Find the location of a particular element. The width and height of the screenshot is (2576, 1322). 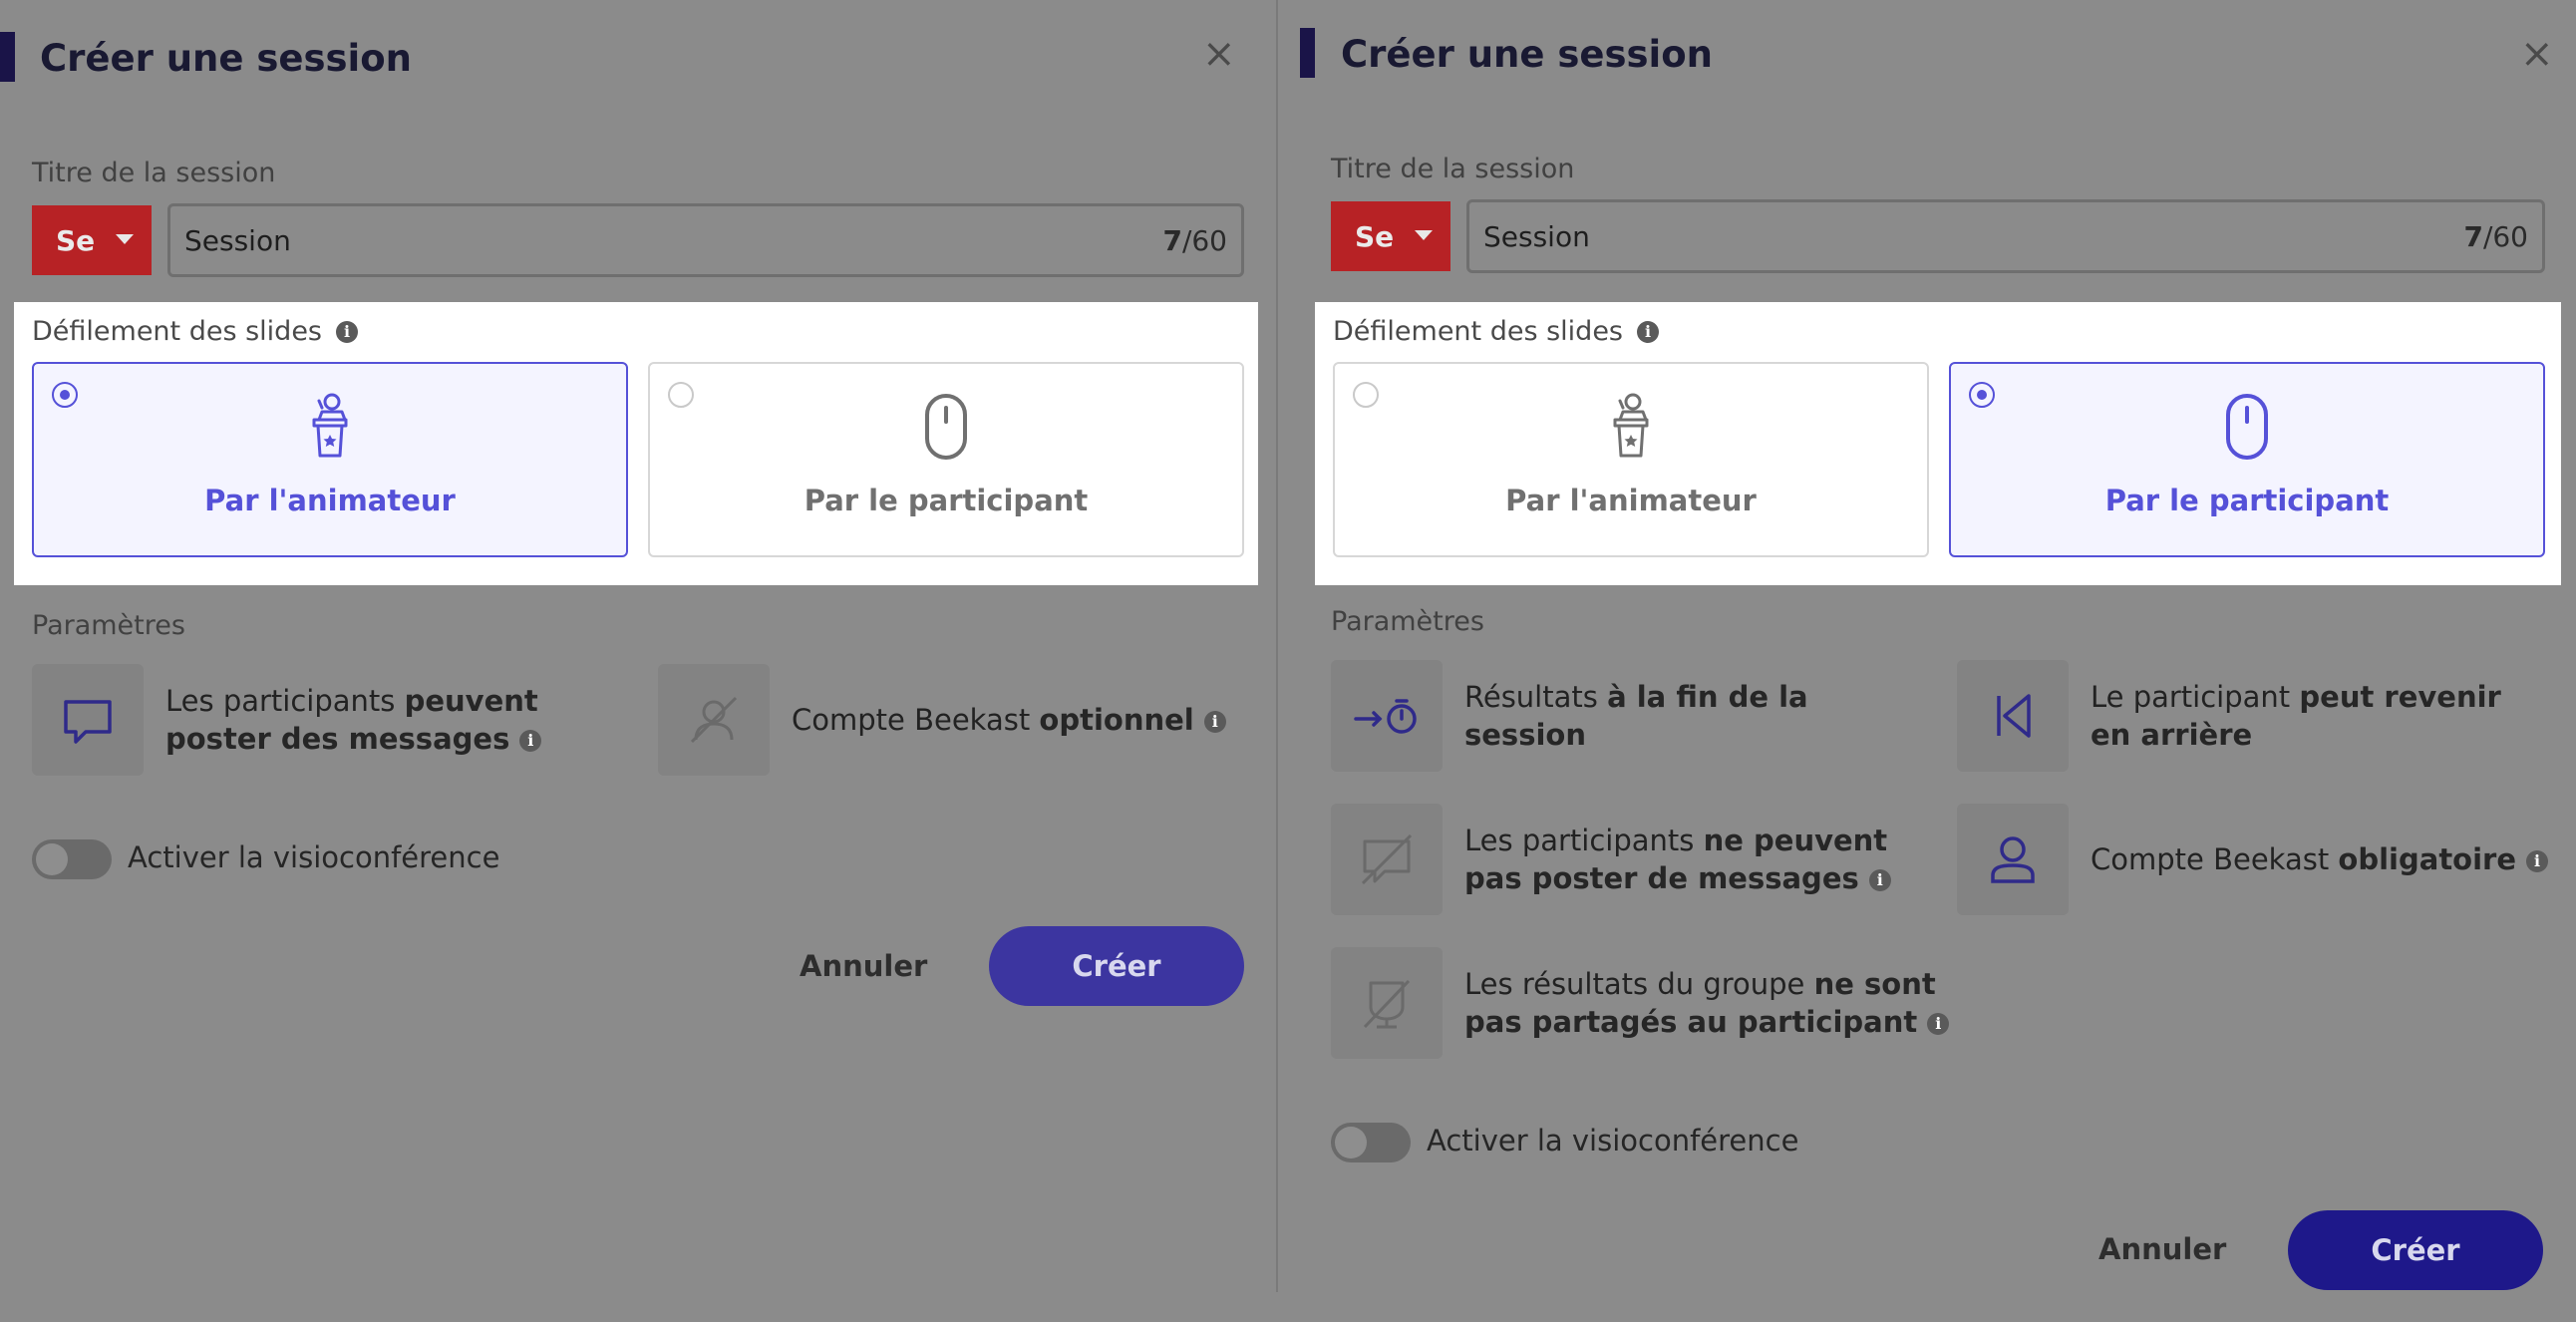

param-go-back: Le participant peut revenir en arrière is located at coordinates (2256, 716).